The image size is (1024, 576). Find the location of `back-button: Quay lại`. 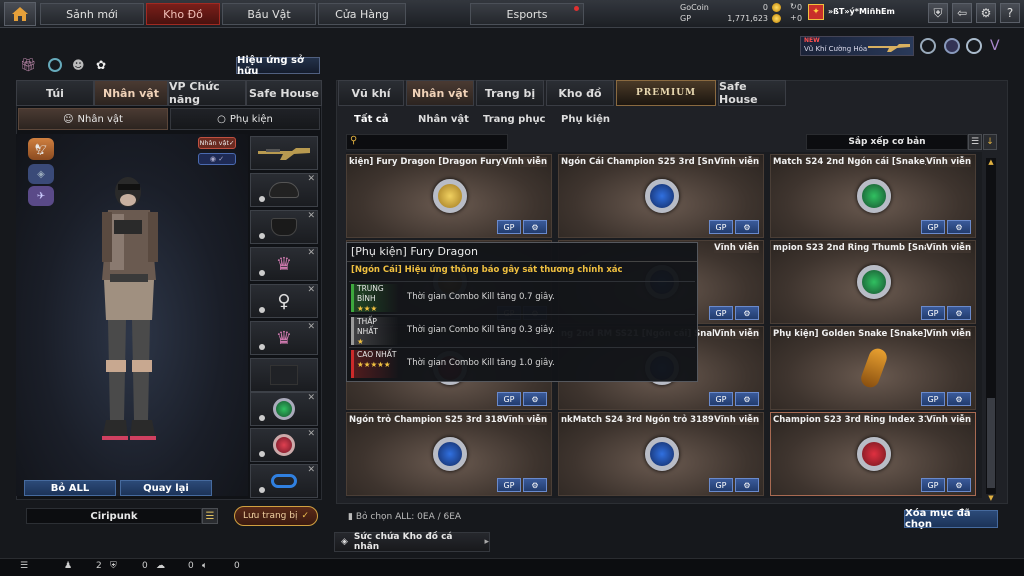

back-button: Quay lại is located at coordinates (166, 488).